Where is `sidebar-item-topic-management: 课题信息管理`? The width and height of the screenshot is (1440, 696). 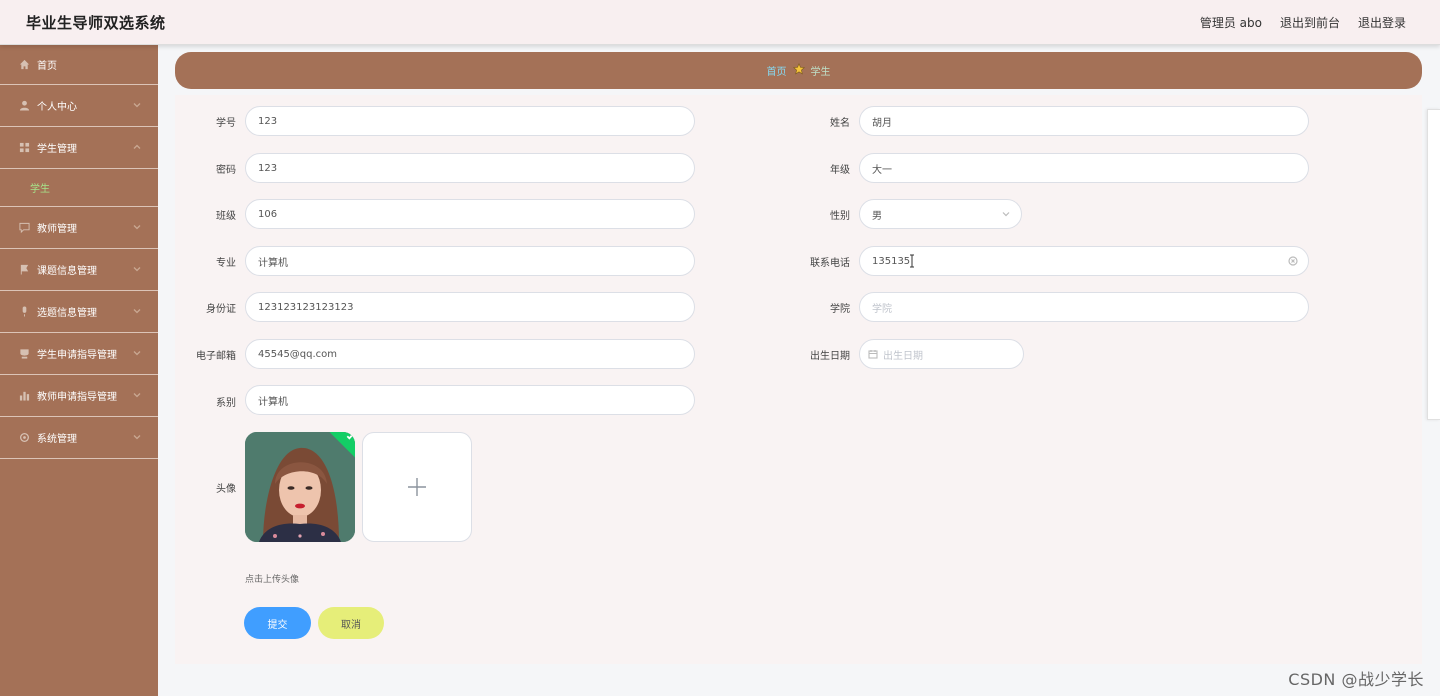 sidebar-item-topic-management: 课题信息管理 is located at coordinates (79, 270).